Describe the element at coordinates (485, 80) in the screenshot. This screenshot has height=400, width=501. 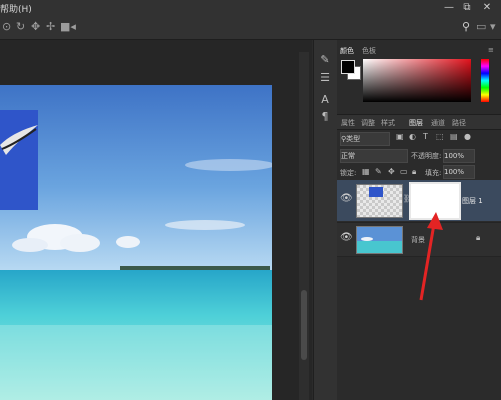
I see `hue-slider` at that location.